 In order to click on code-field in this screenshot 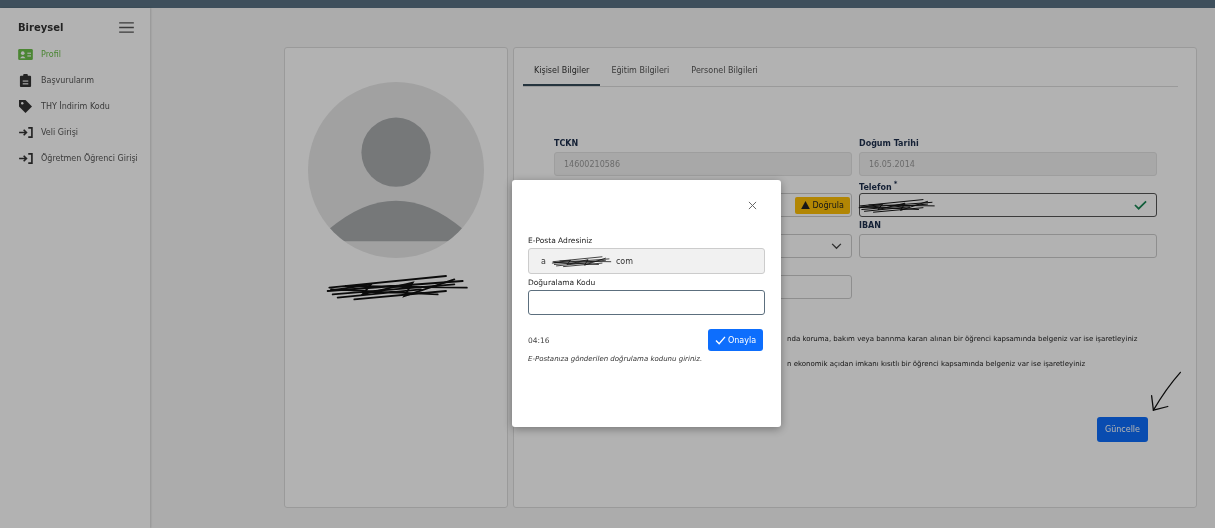, I will do `click(646, 302)`.